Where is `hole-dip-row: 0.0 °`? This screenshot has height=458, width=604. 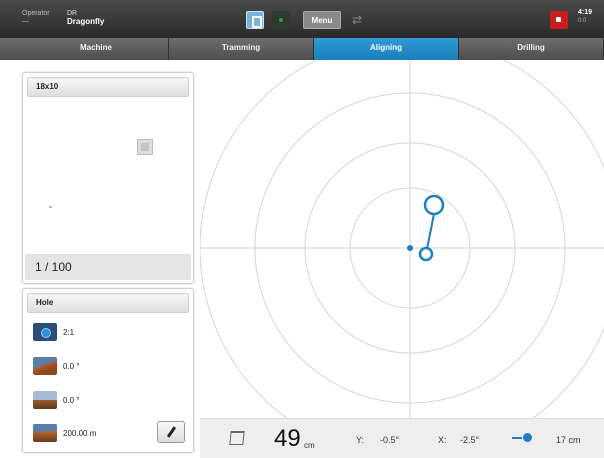 hole-dip-row: 0.0 ° is located at coordinates (56, 366).